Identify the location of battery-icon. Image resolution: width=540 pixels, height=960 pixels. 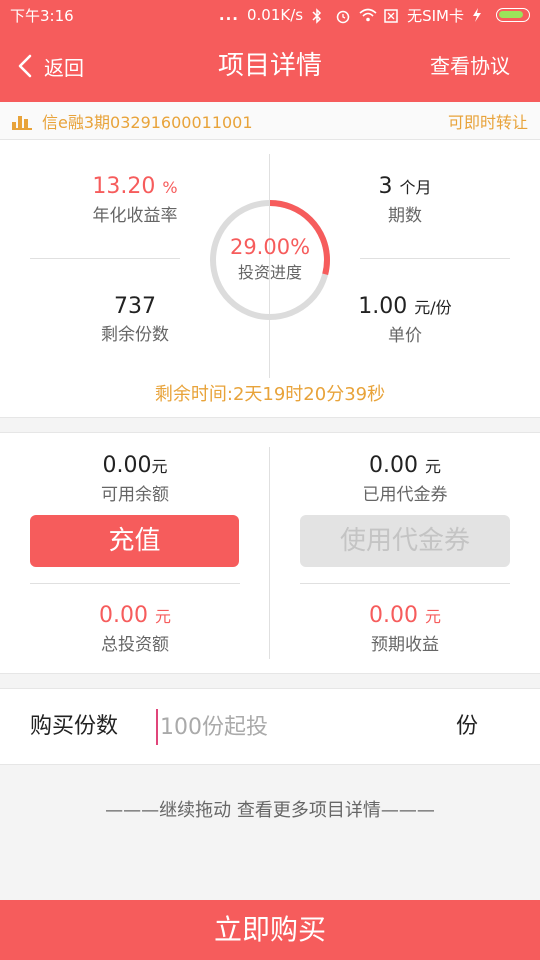
(513, 15).